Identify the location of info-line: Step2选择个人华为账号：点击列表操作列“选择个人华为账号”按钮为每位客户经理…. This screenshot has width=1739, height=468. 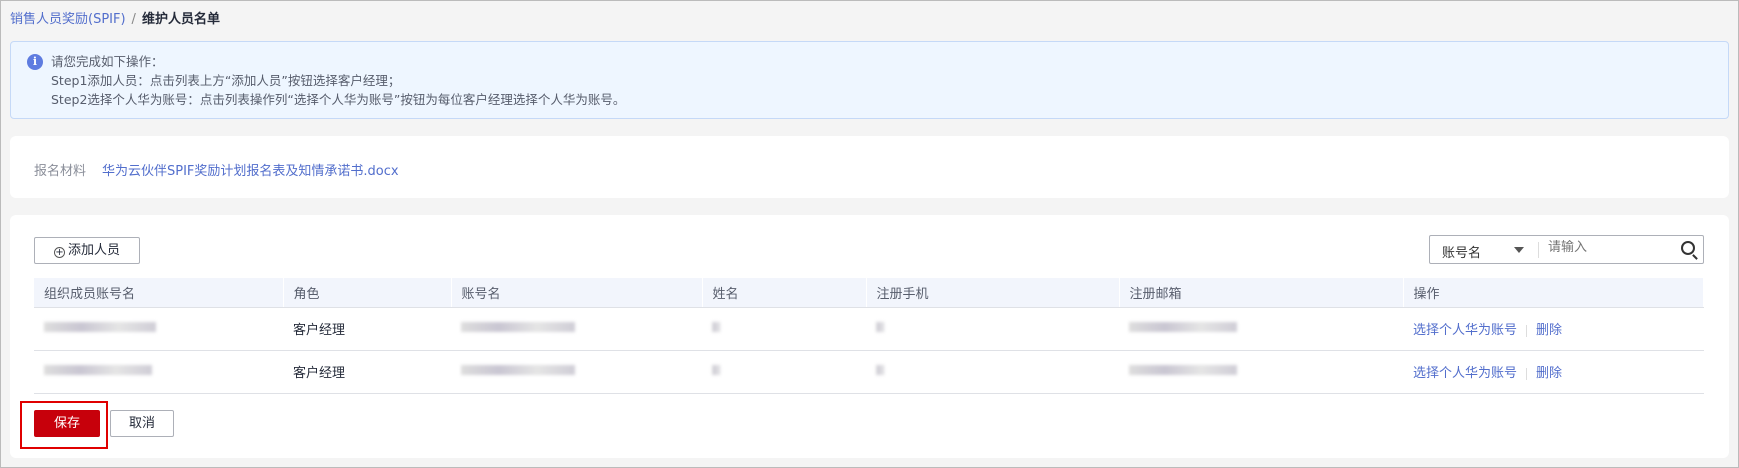
(338, 99).